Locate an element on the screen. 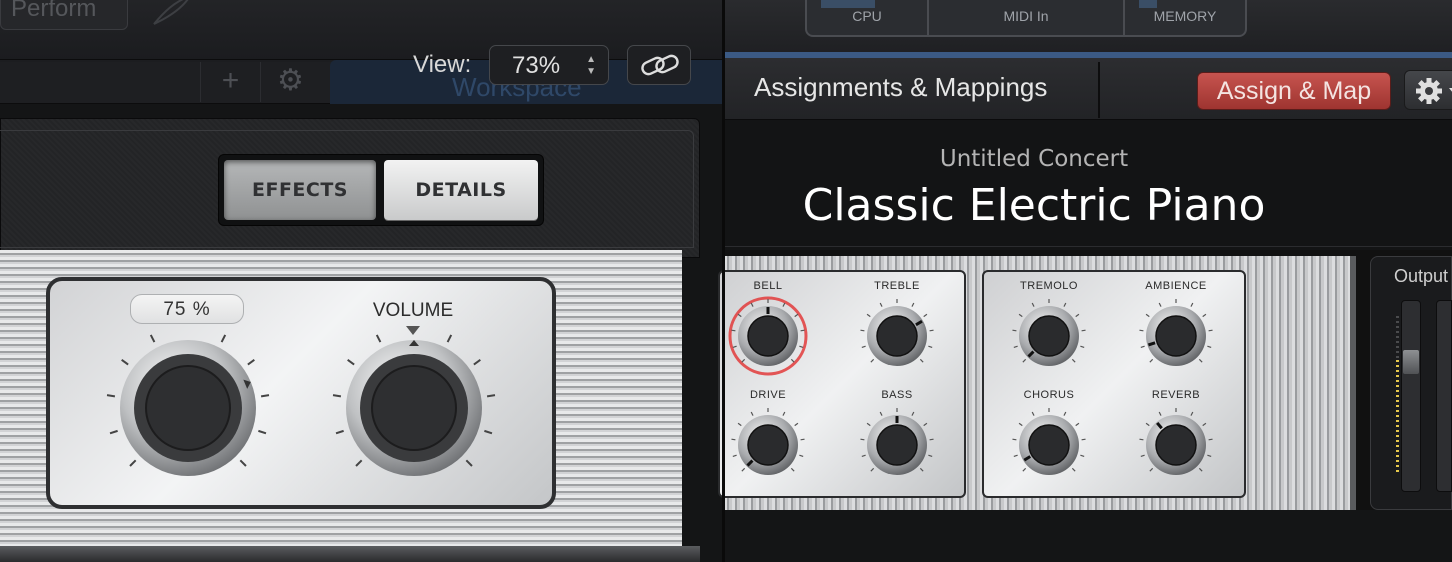 The height and width of the screenshot is (562, 1452). window-divider is located at coordinates (723, 281).